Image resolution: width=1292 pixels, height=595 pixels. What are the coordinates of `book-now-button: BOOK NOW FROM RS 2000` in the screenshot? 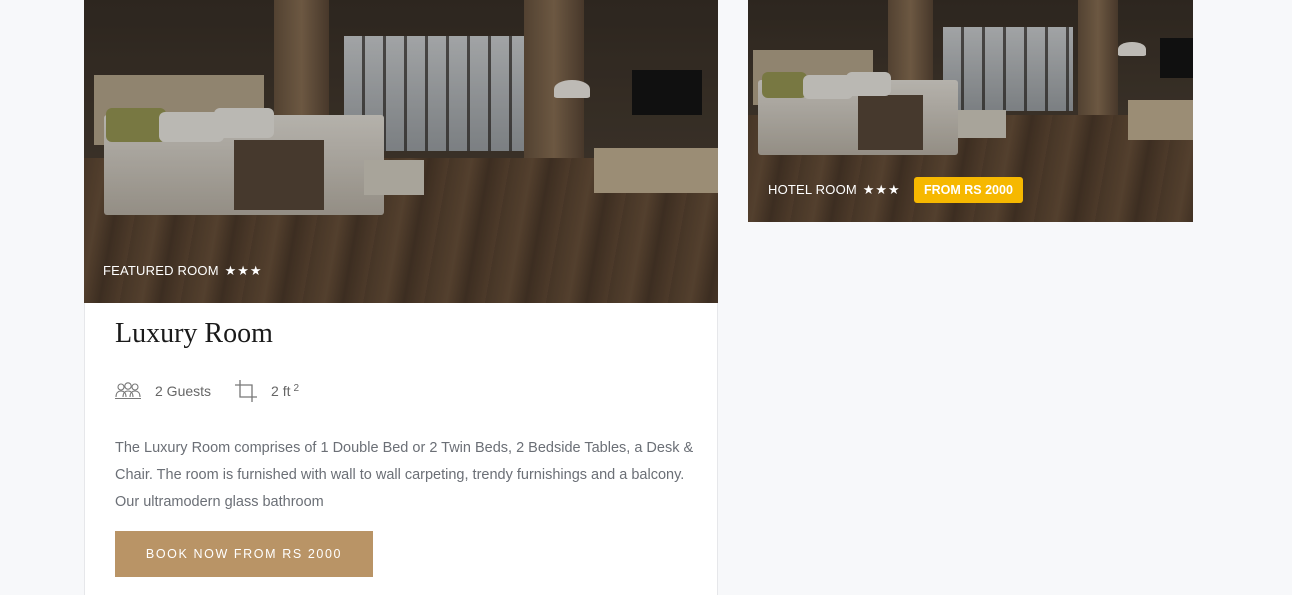 It's located at (244, 554).